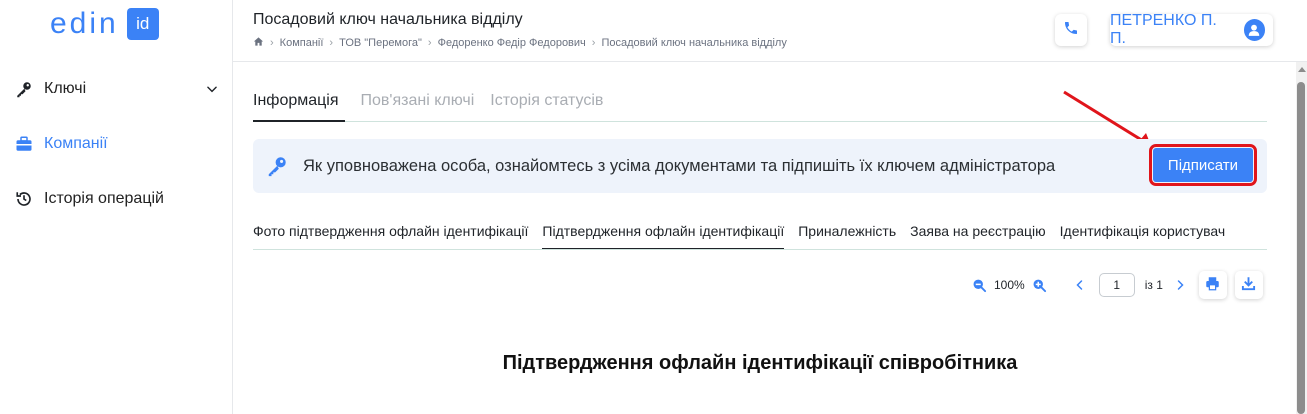 The height and width of the screenshot is (414, 1307). What do you see at coordinates (380, 43) in the screenshot?
I see `breadcrumb-item: ТОВ "Перемога"` at bounding box center [380, 43].